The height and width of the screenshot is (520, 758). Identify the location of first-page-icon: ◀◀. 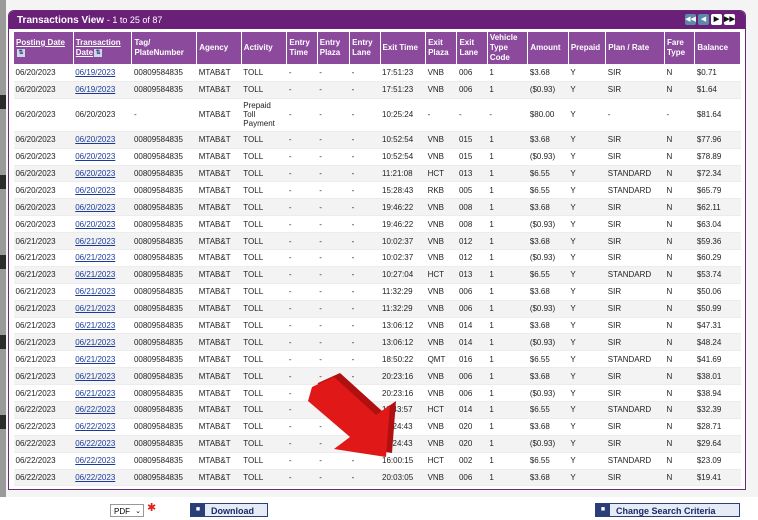
(690, 19).